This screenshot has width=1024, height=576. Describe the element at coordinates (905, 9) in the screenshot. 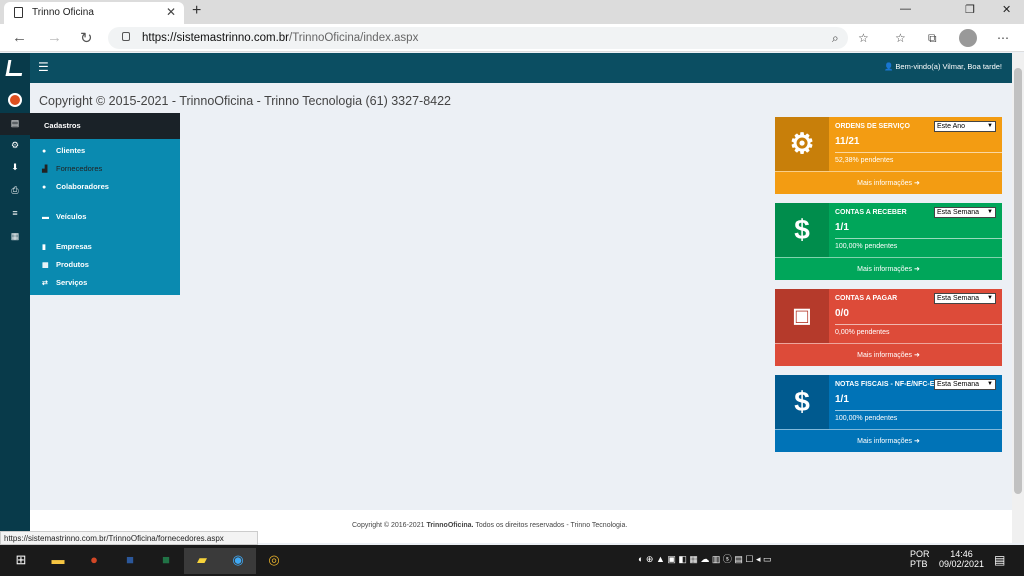

I see `minimize-icon: —` at that location.